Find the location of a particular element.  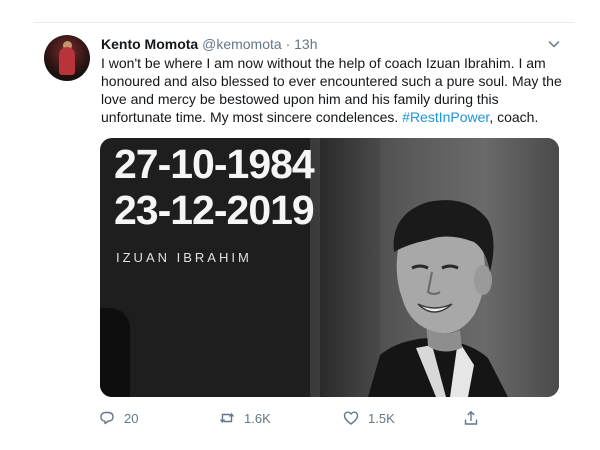

hashtag-link: #RestInPower is located at coordinates (445, 117).